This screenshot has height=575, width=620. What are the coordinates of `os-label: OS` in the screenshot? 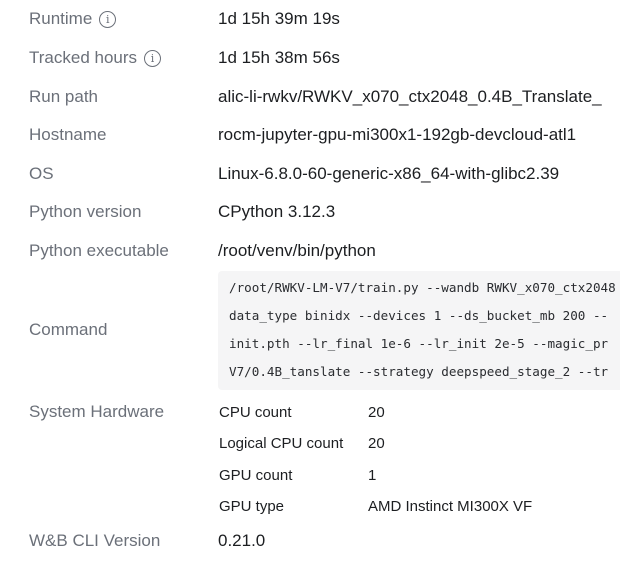 It's located at (41, 173).